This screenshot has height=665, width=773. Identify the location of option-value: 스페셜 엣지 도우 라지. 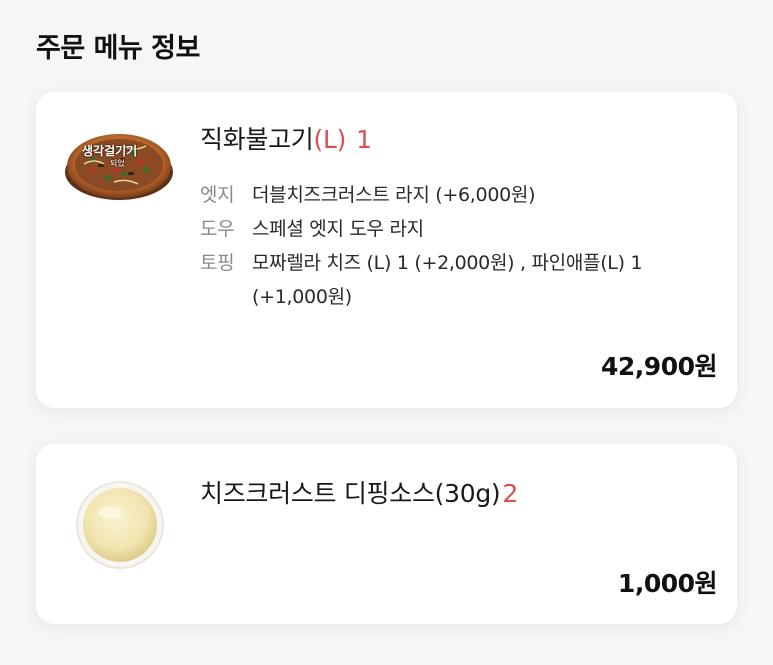
(338, 229).